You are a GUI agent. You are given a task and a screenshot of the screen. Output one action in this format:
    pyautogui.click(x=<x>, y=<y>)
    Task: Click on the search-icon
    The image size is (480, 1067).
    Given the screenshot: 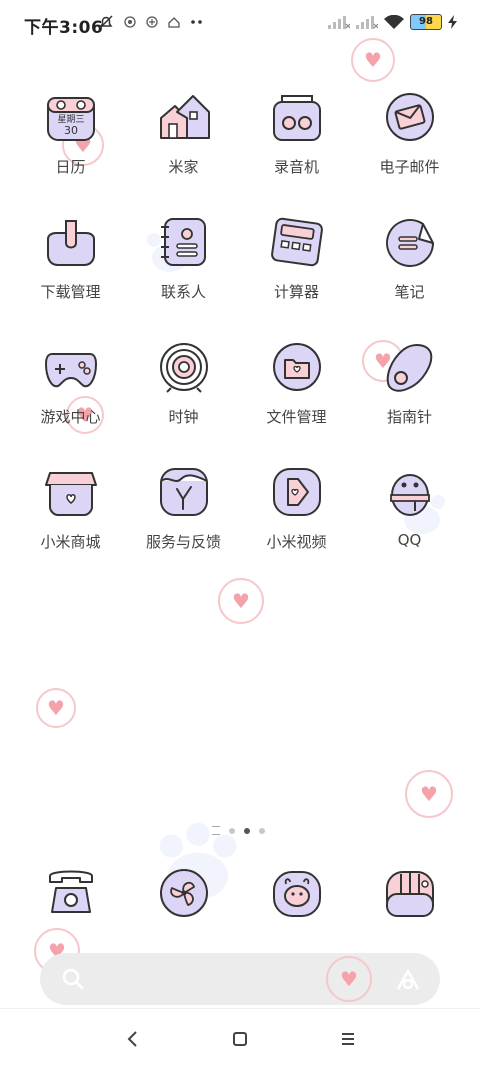 What is the action you would take?
    pyautogui.click(x=73, y=979)
    